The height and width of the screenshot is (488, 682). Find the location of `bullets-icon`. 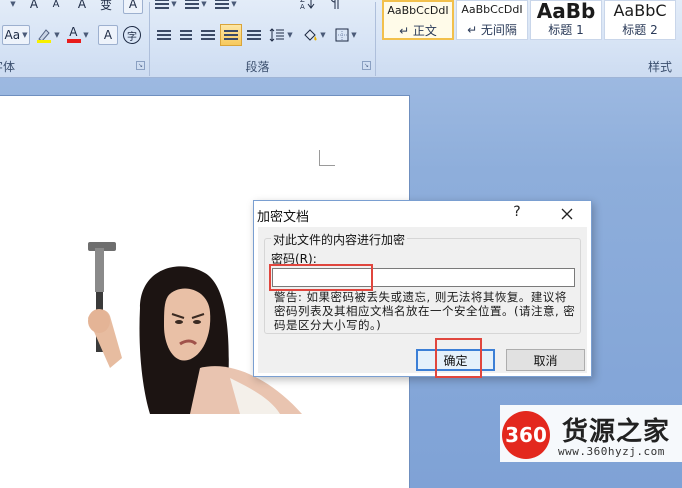

bullets-icon is located at coordinates (162, 5).